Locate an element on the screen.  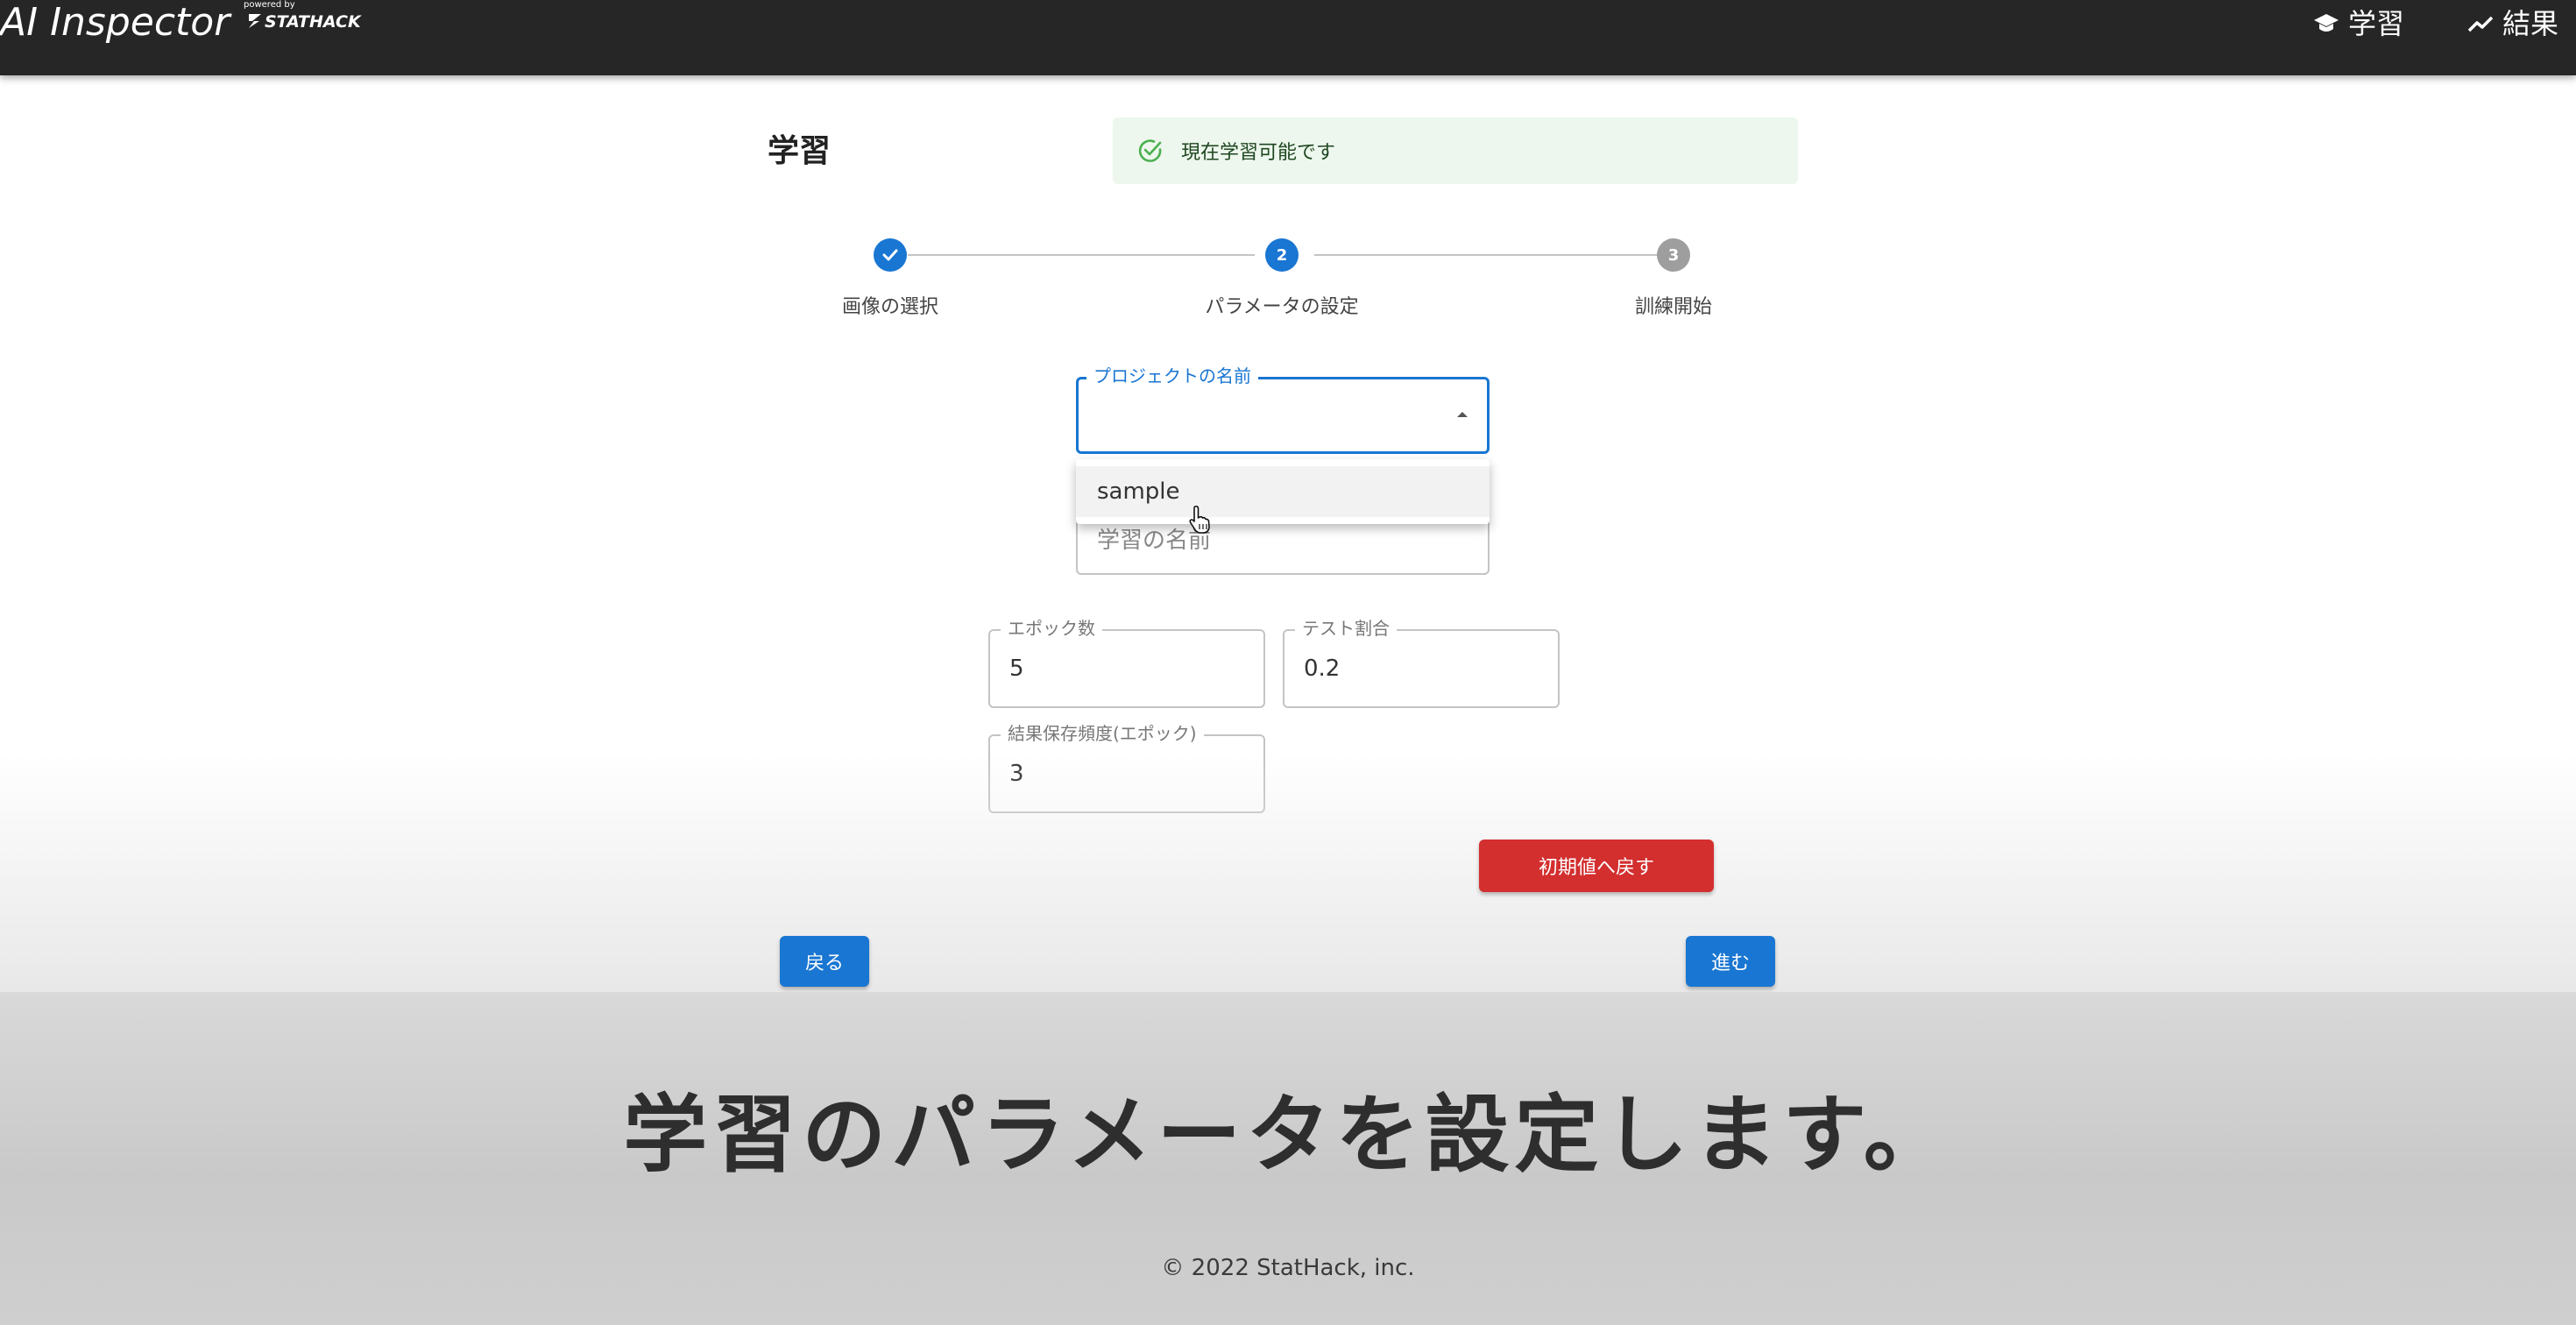
app-logo: AI Inspector is located at coordinates (115, 23).